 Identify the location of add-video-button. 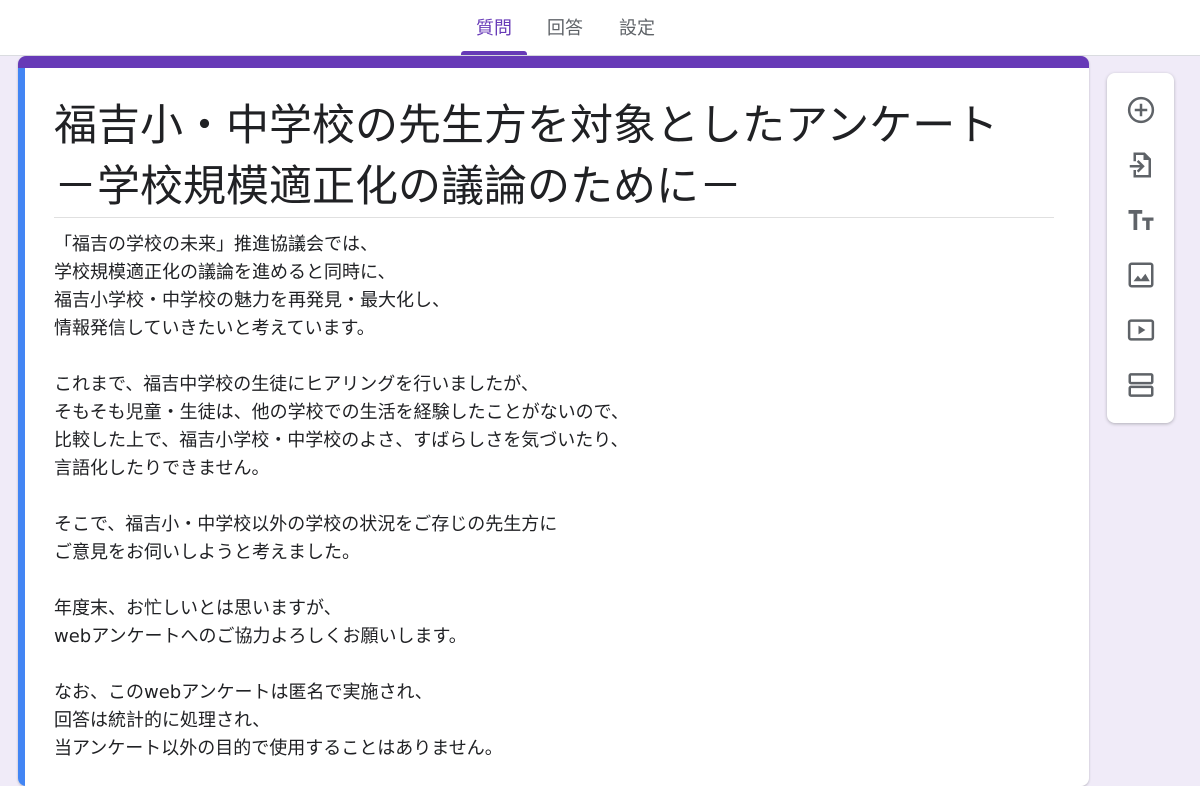
(1141, 330).